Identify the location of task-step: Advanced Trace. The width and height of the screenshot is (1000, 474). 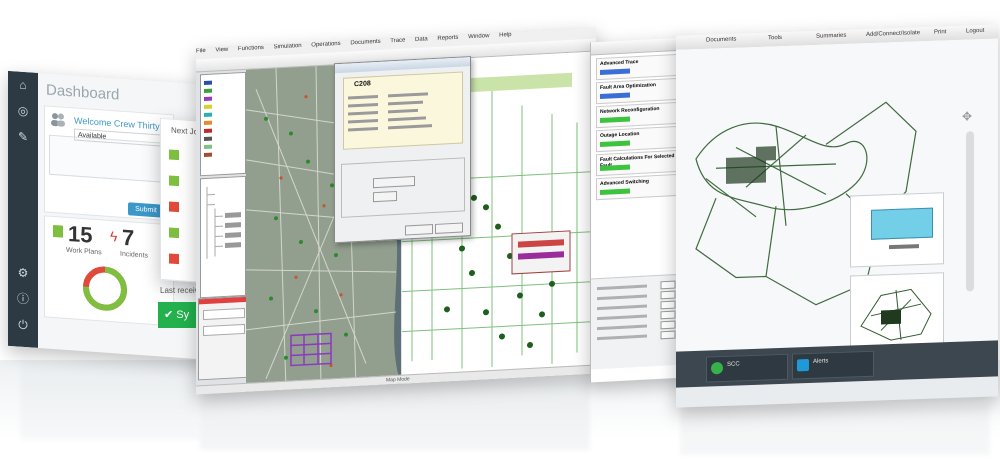
(639, 67).